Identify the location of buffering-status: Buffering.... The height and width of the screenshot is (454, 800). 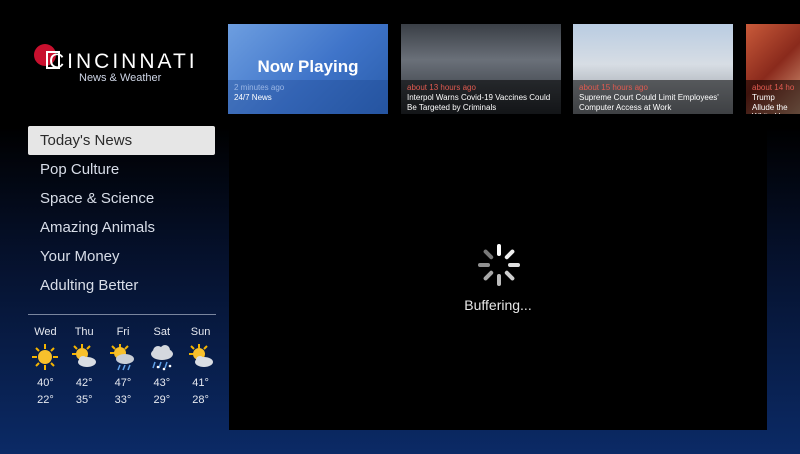
(498, 305).